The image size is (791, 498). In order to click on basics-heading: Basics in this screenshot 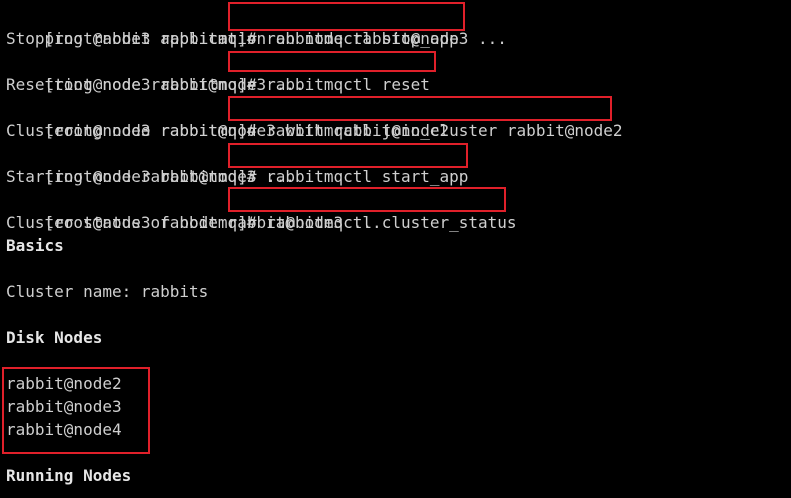, I will do `click(35, 245)`.